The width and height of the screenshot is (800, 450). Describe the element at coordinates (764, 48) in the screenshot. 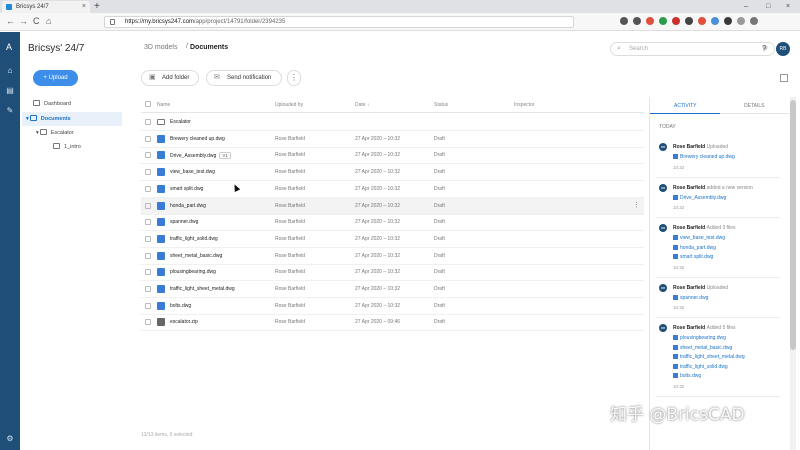

I see `help-icon: ?` at that location.